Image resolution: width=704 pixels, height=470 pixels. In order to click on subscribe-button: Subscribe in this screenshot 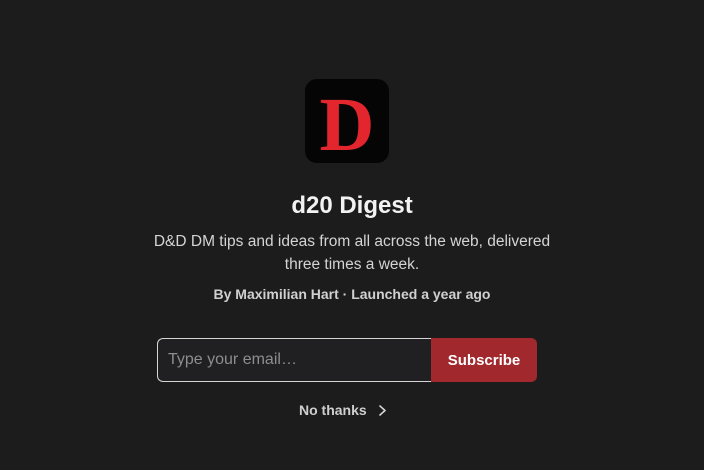, I will do `click(484, 360)`.